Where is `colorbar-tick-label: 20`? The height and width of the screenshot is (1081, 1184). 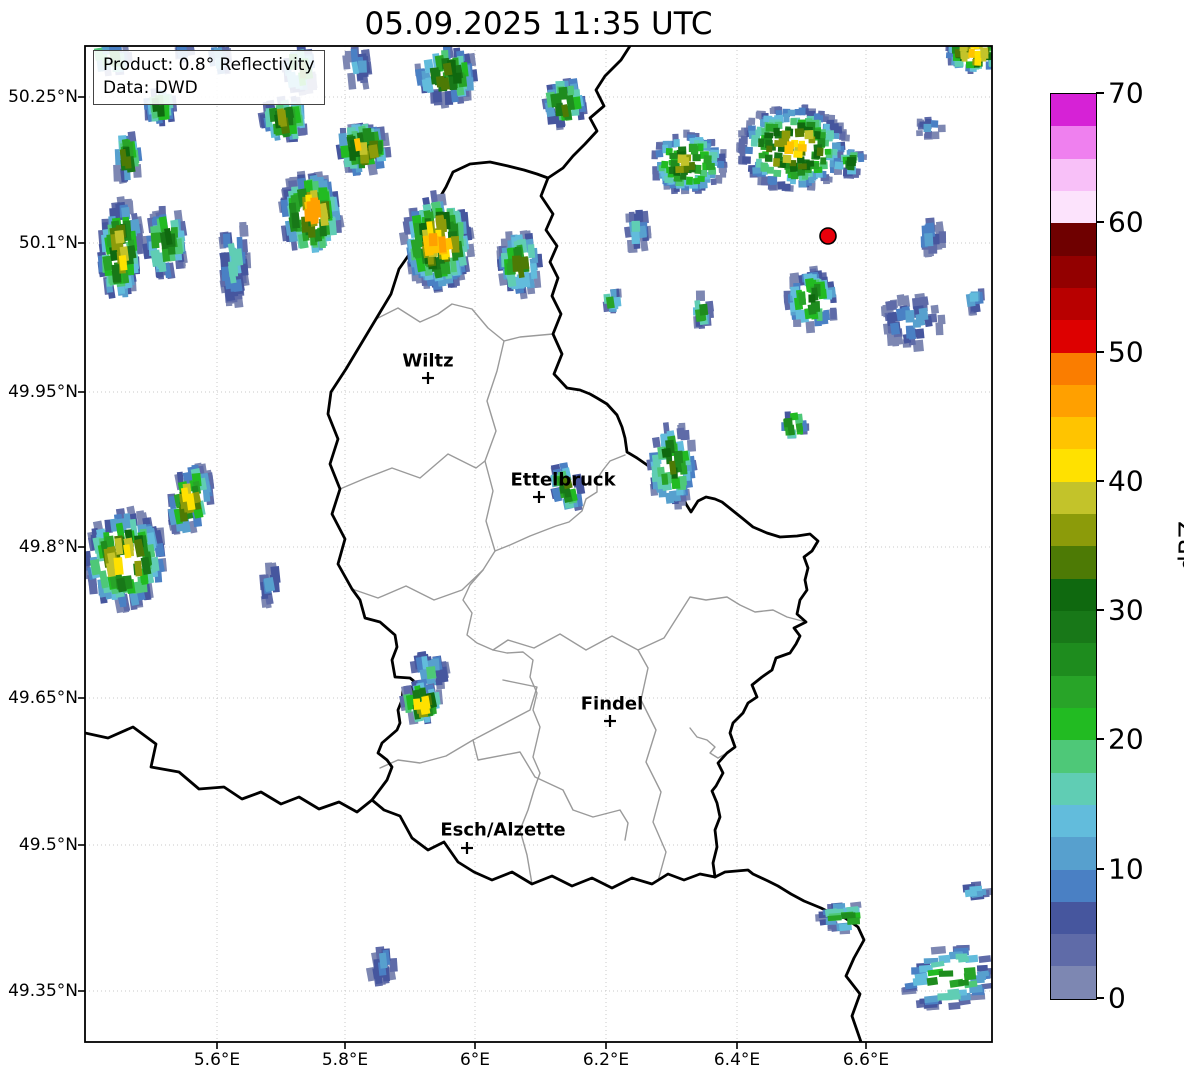
colorbar-tick-label: 20 is located at coordinates (1126, 739).